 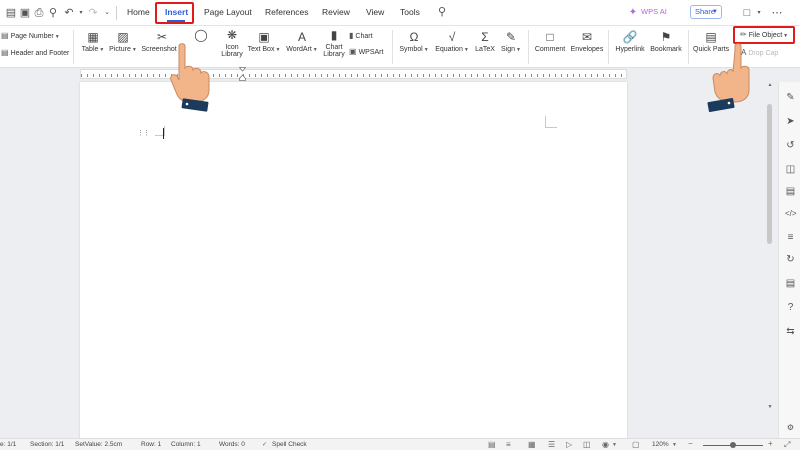 I want to click on picture-button: ▨ Picture▼, so click(x=123, y=42).